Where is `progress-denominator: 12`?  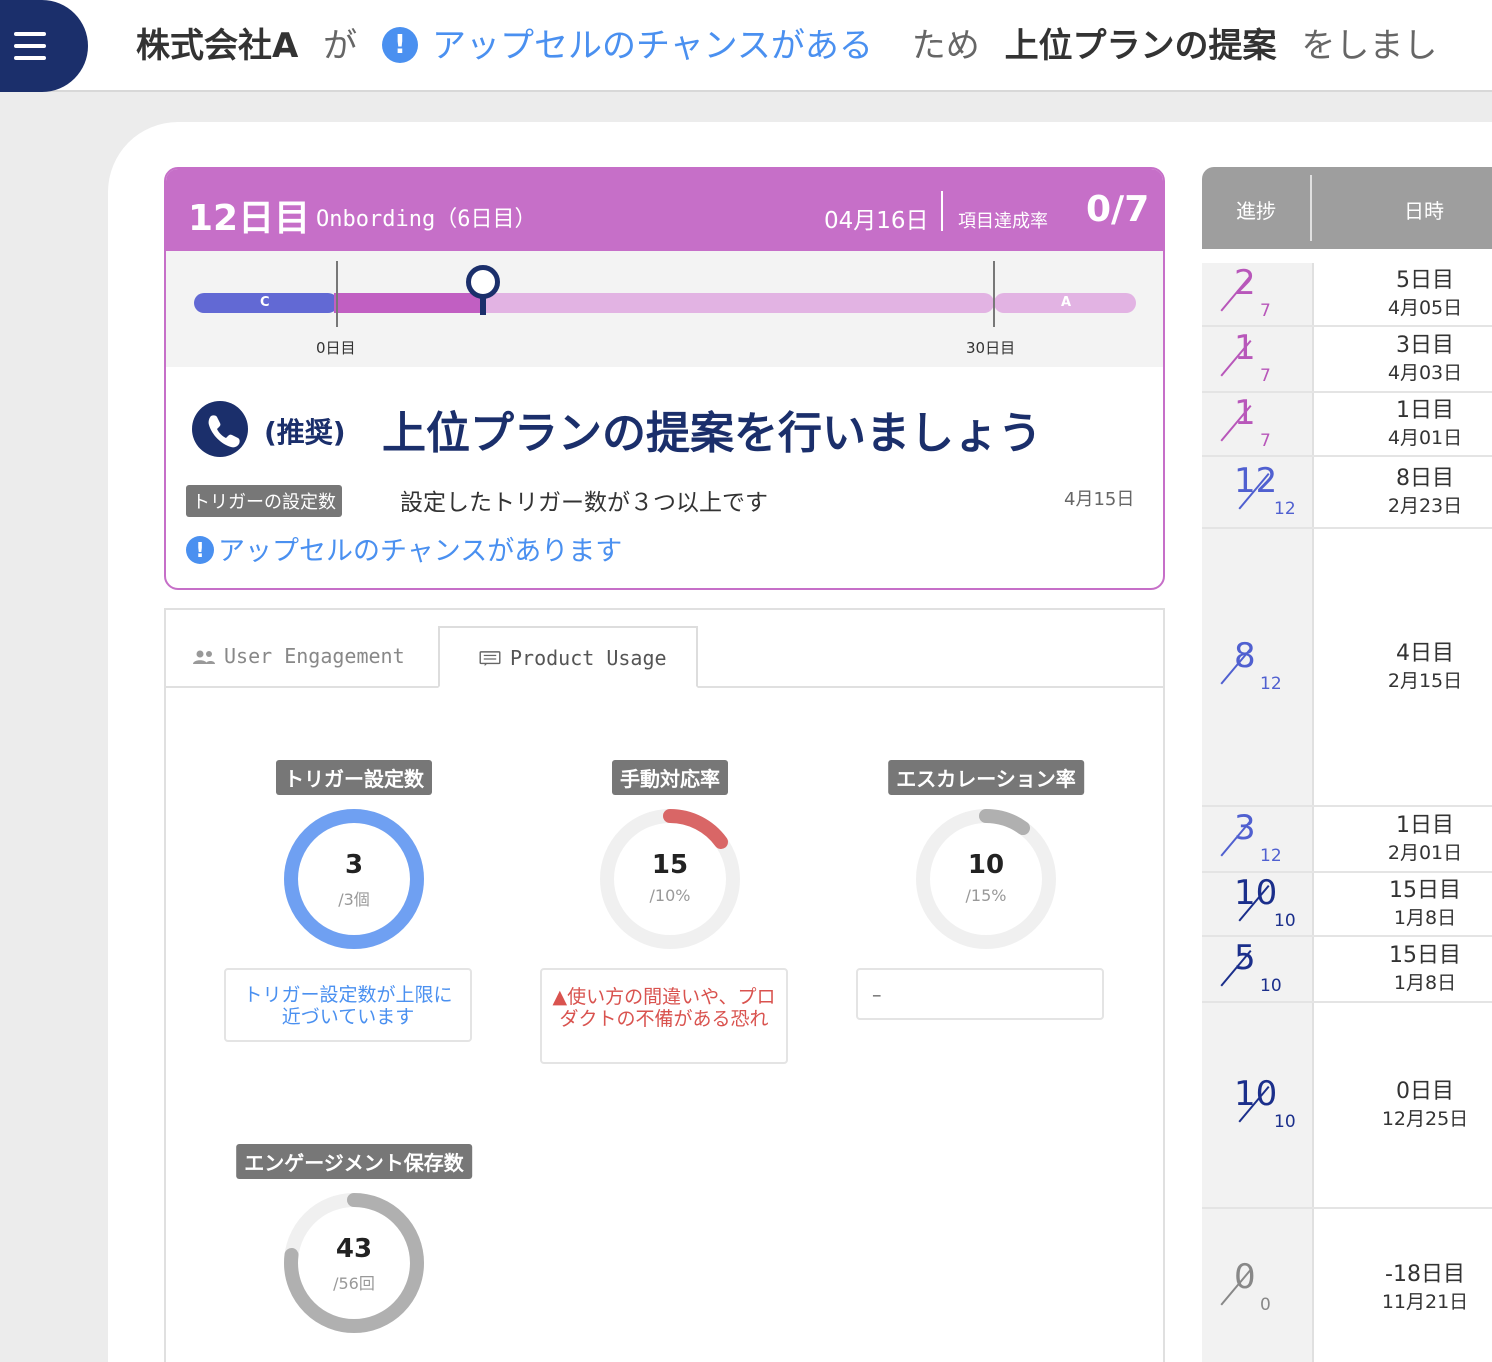
progress-denominator: 12 is located at coordinates (1271, 856).